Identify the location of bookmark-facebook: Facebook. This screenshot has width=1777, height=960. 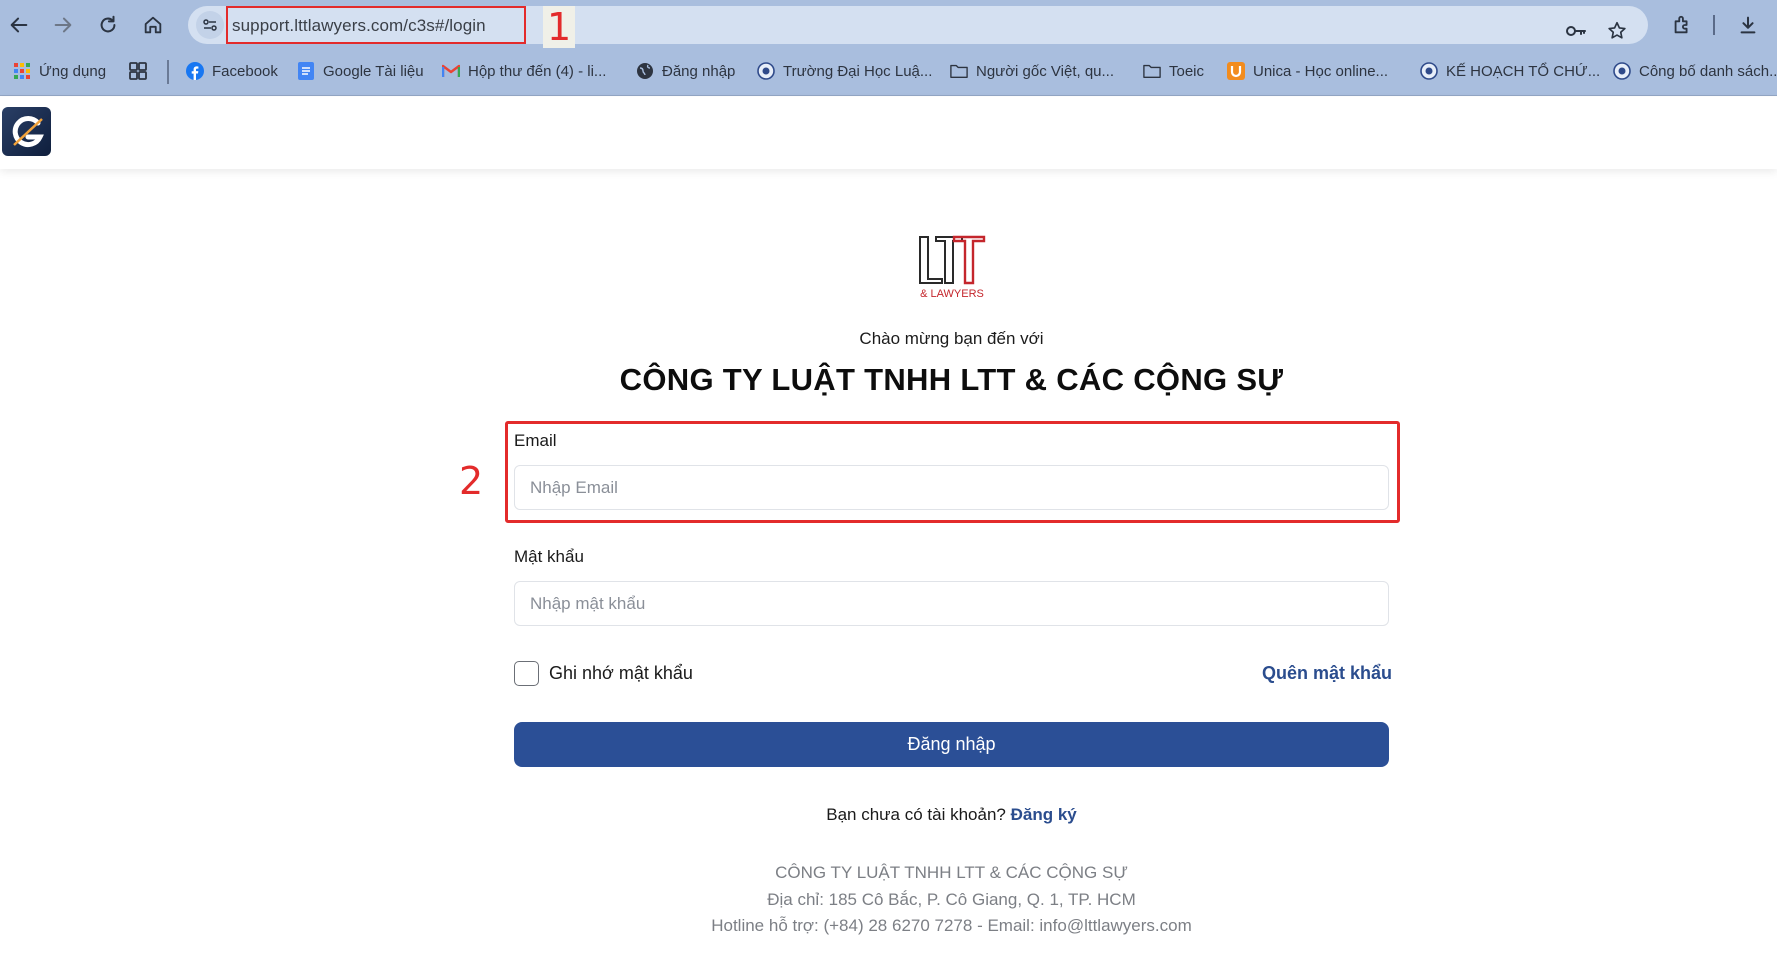
(232, 71).